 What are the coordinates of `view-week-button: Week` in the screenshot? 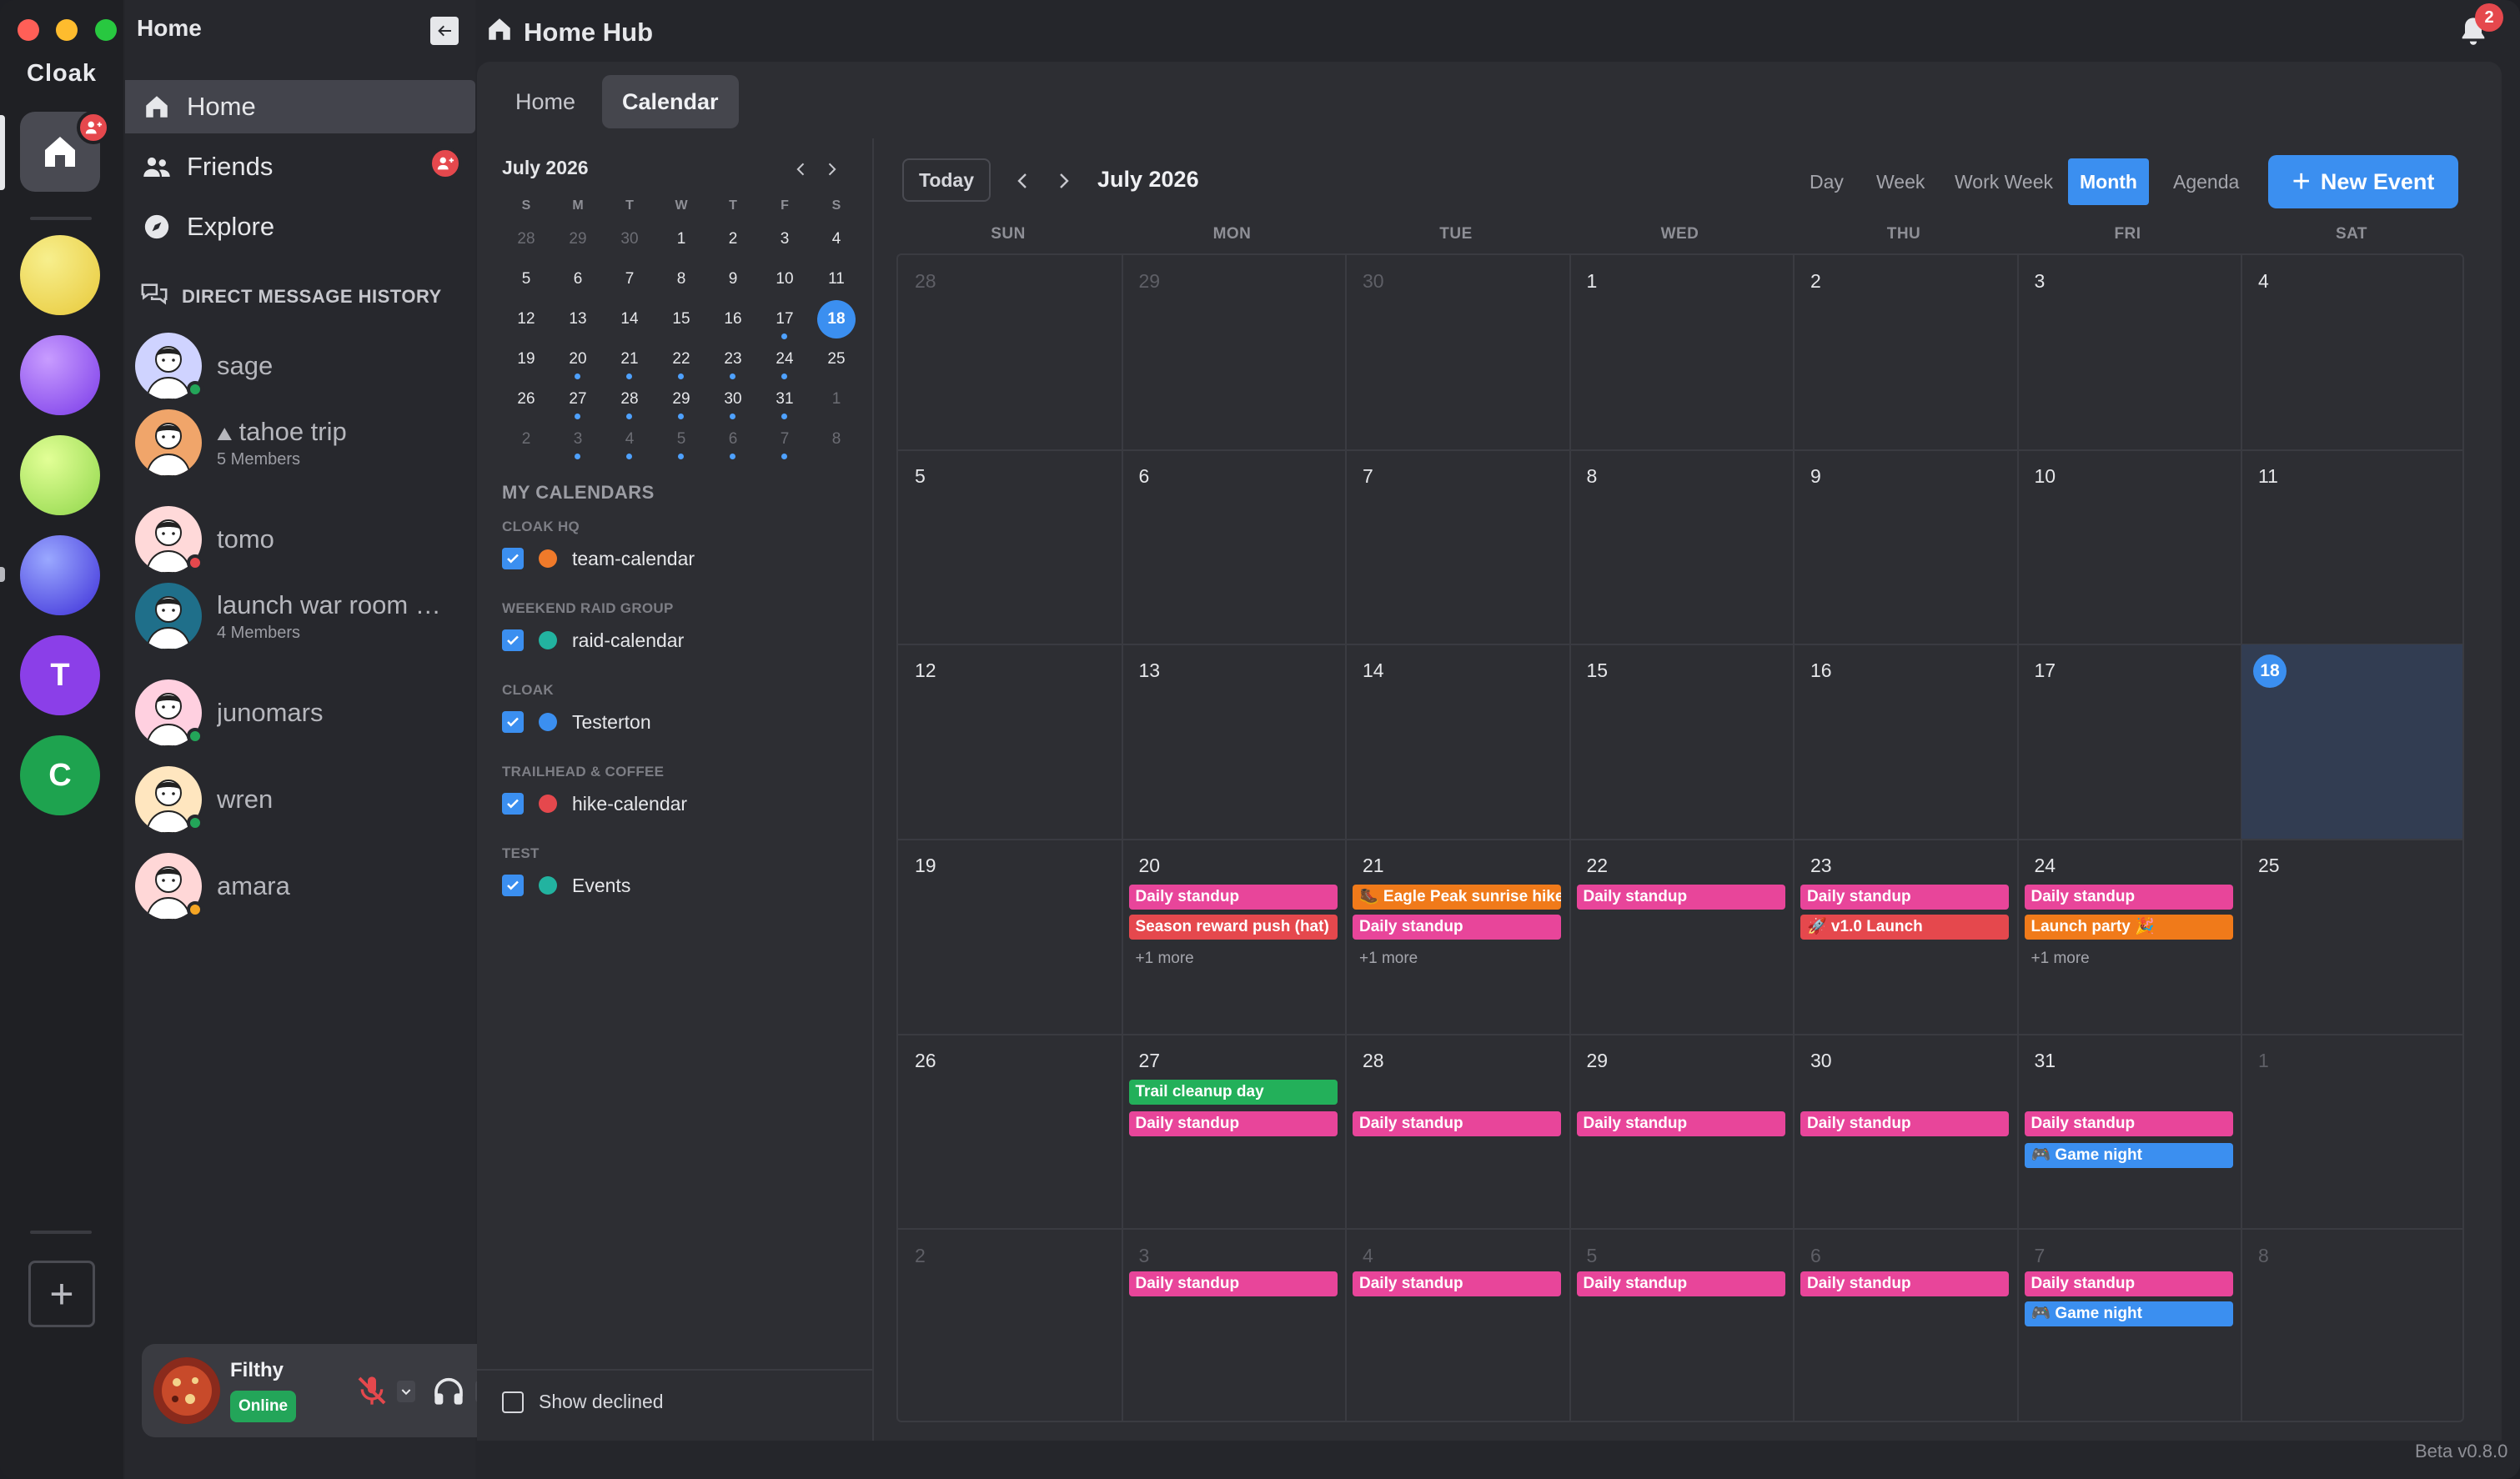 It's located at (1900, 181).